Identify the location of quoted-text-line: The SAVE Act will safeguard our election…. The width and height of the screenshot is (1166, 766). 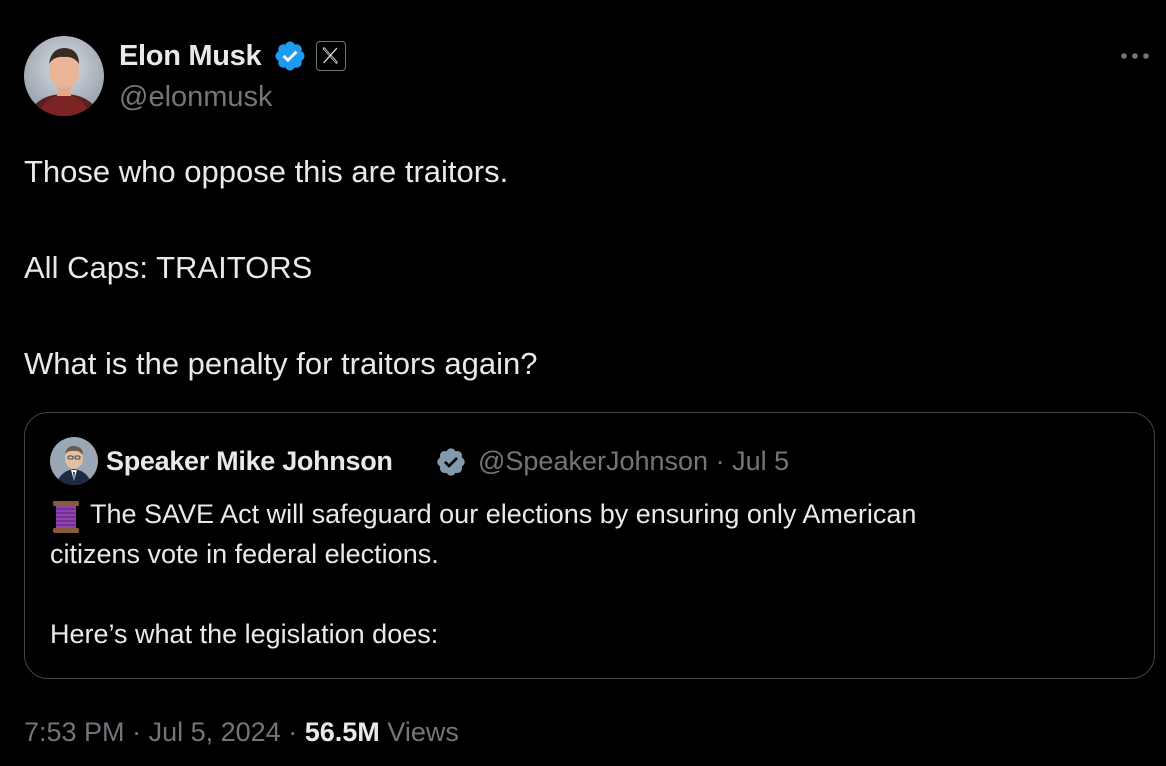
(503, 514).